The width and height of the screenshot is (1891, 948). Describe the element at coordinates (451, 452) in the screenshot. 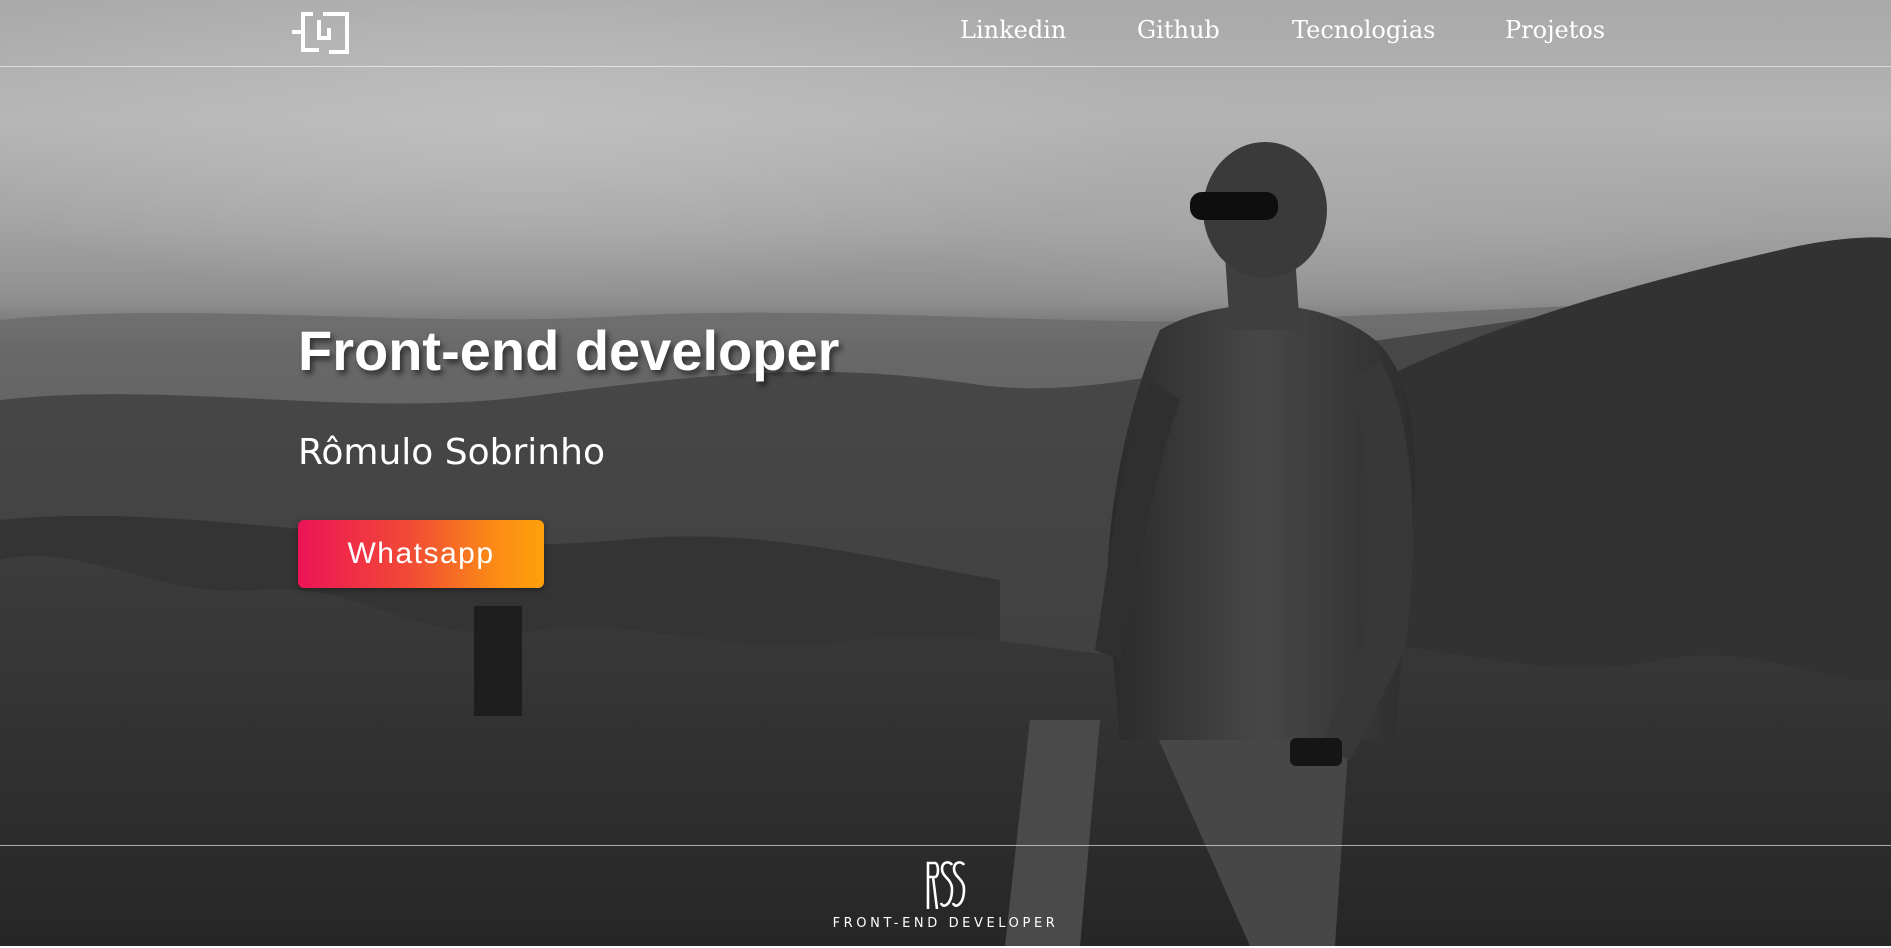

I see `hero-name: Rômulo Sobrinho` at that location.